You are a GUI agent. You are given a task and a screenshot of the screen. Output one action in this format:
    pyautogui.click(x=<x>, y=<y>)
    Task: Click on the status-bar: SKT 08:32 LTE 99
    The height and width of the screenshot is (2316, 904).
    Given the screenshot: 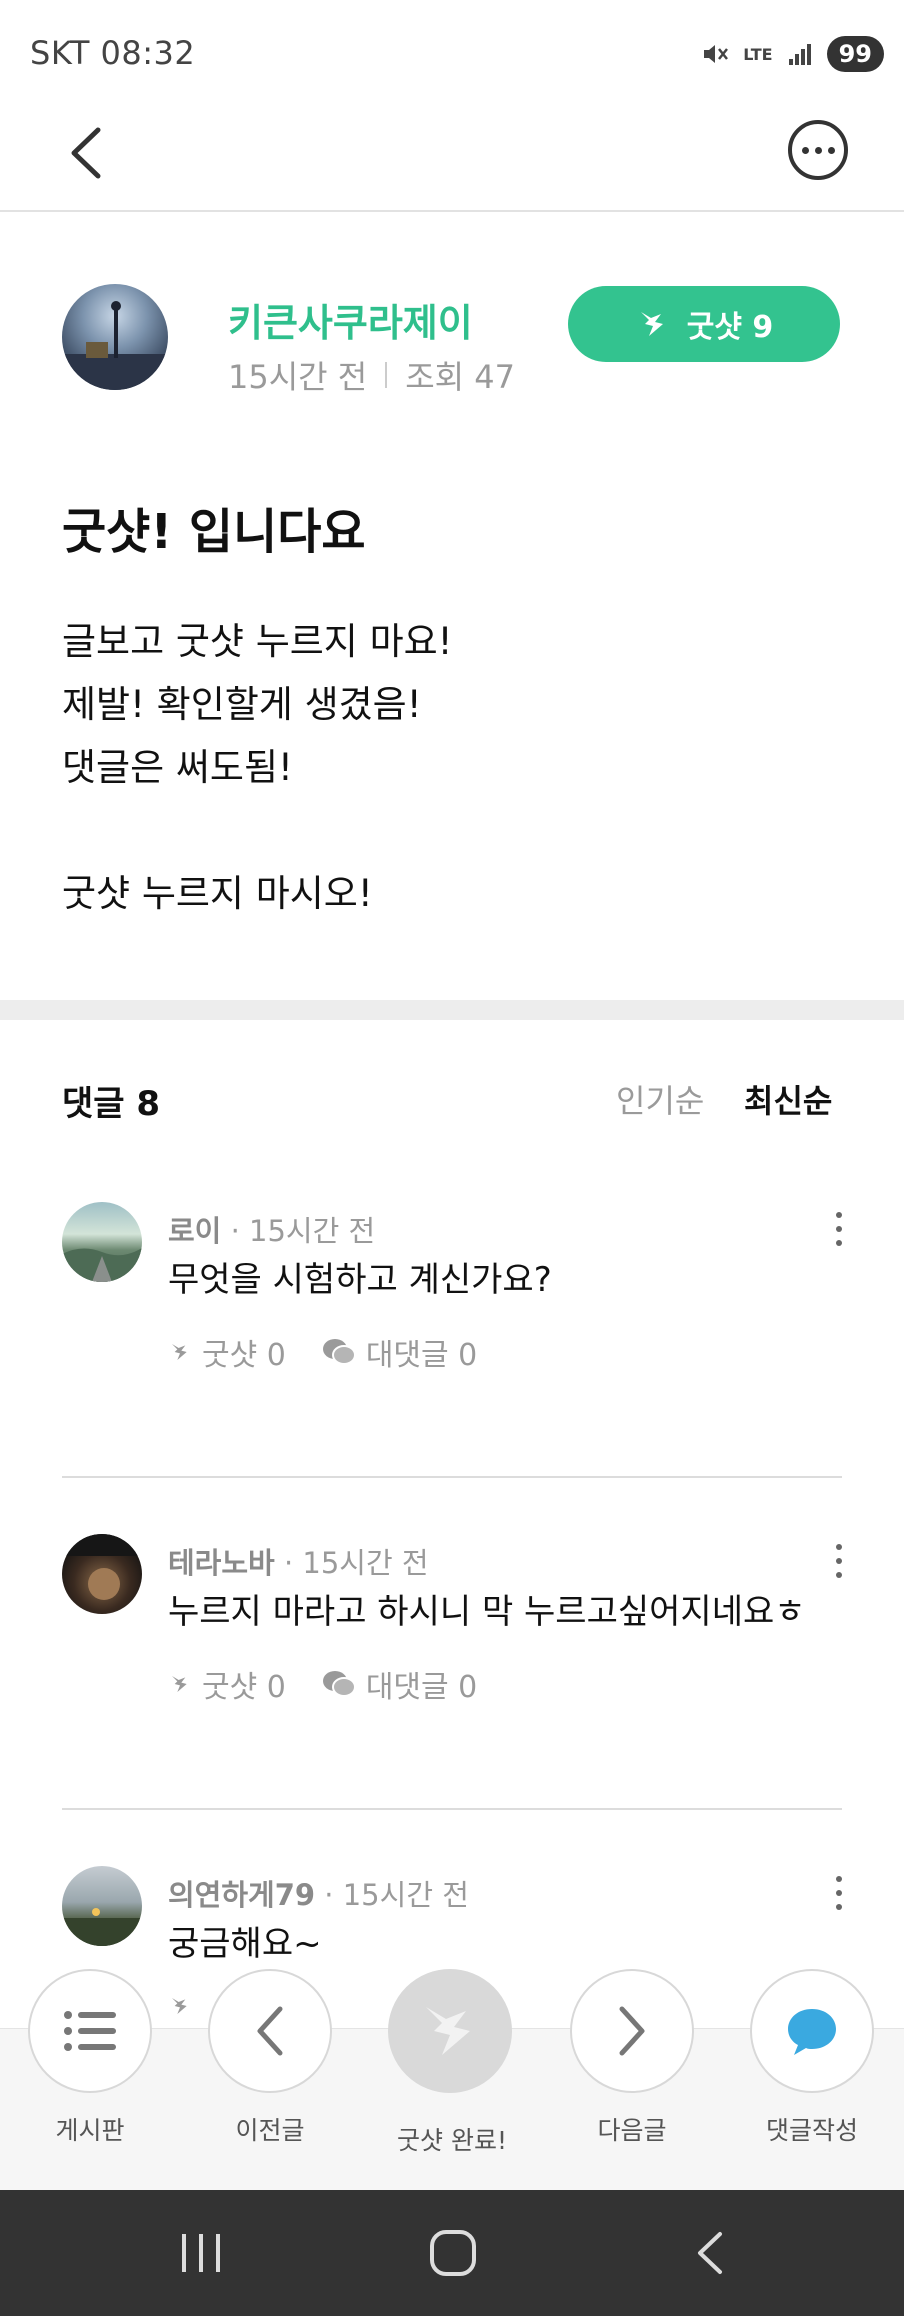 What is the action you would take?
    pyautogui.click(x=452, y=50)
    